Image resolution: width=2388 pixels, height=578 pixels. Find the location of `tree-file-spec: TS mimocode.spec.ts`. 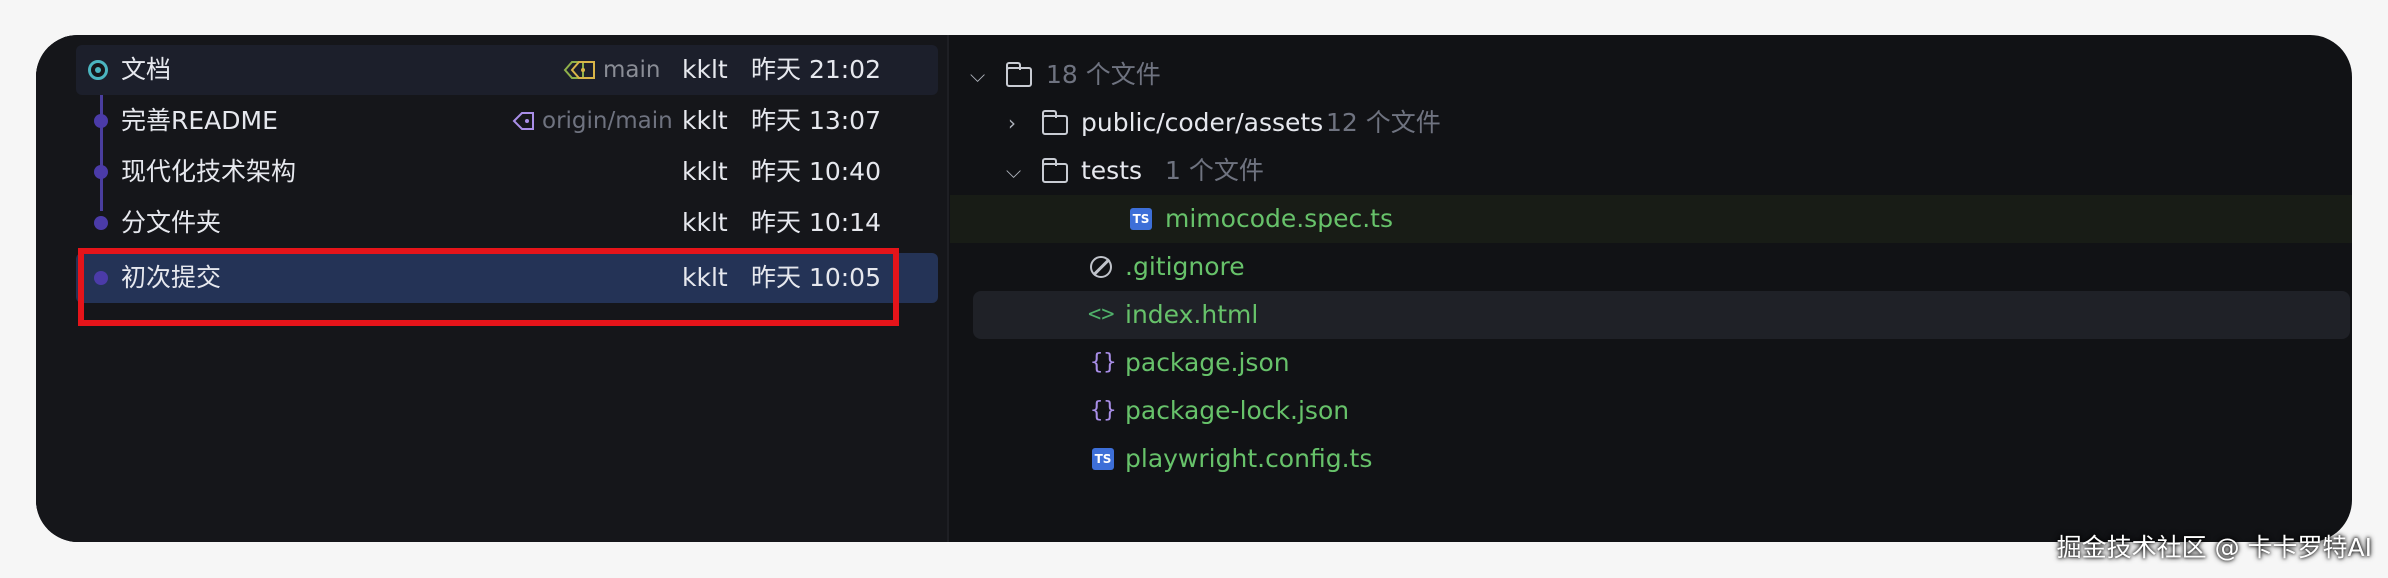

tree-file-spec: TS mimocode.spec.ts is located at coordinates (1651, 219).